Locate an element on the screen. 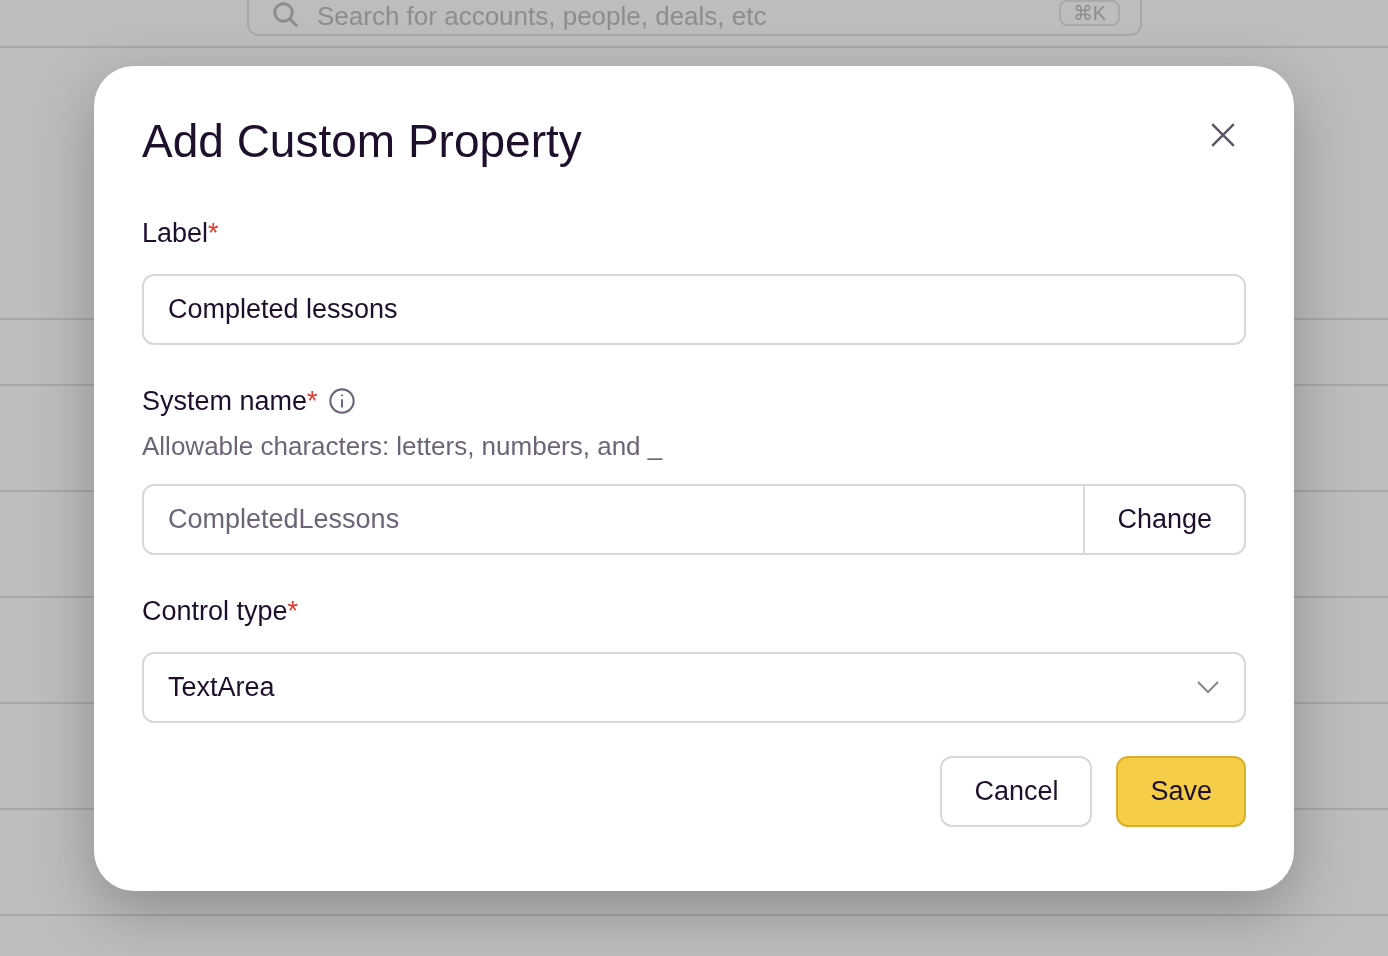 Image resolution: width=1388 pixels, height=956 pixels. info-icon is located at coordinates (341, 400).